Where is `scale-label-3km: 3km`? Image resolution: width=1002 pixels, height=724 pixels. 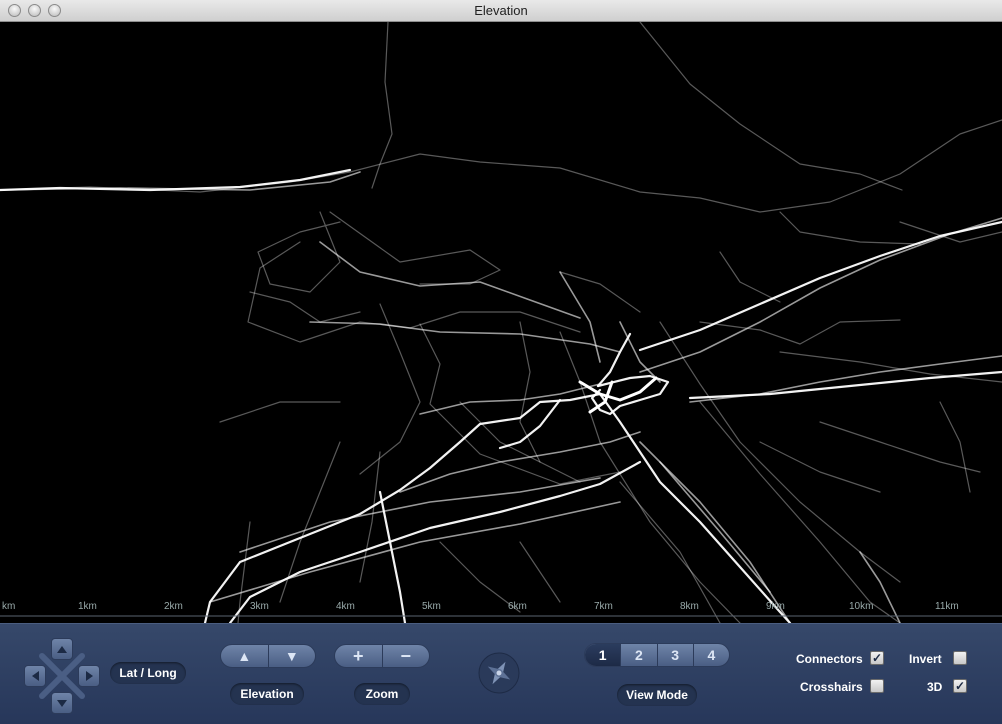
scale-label-3km: 3km is located at coordinates (259, 606).